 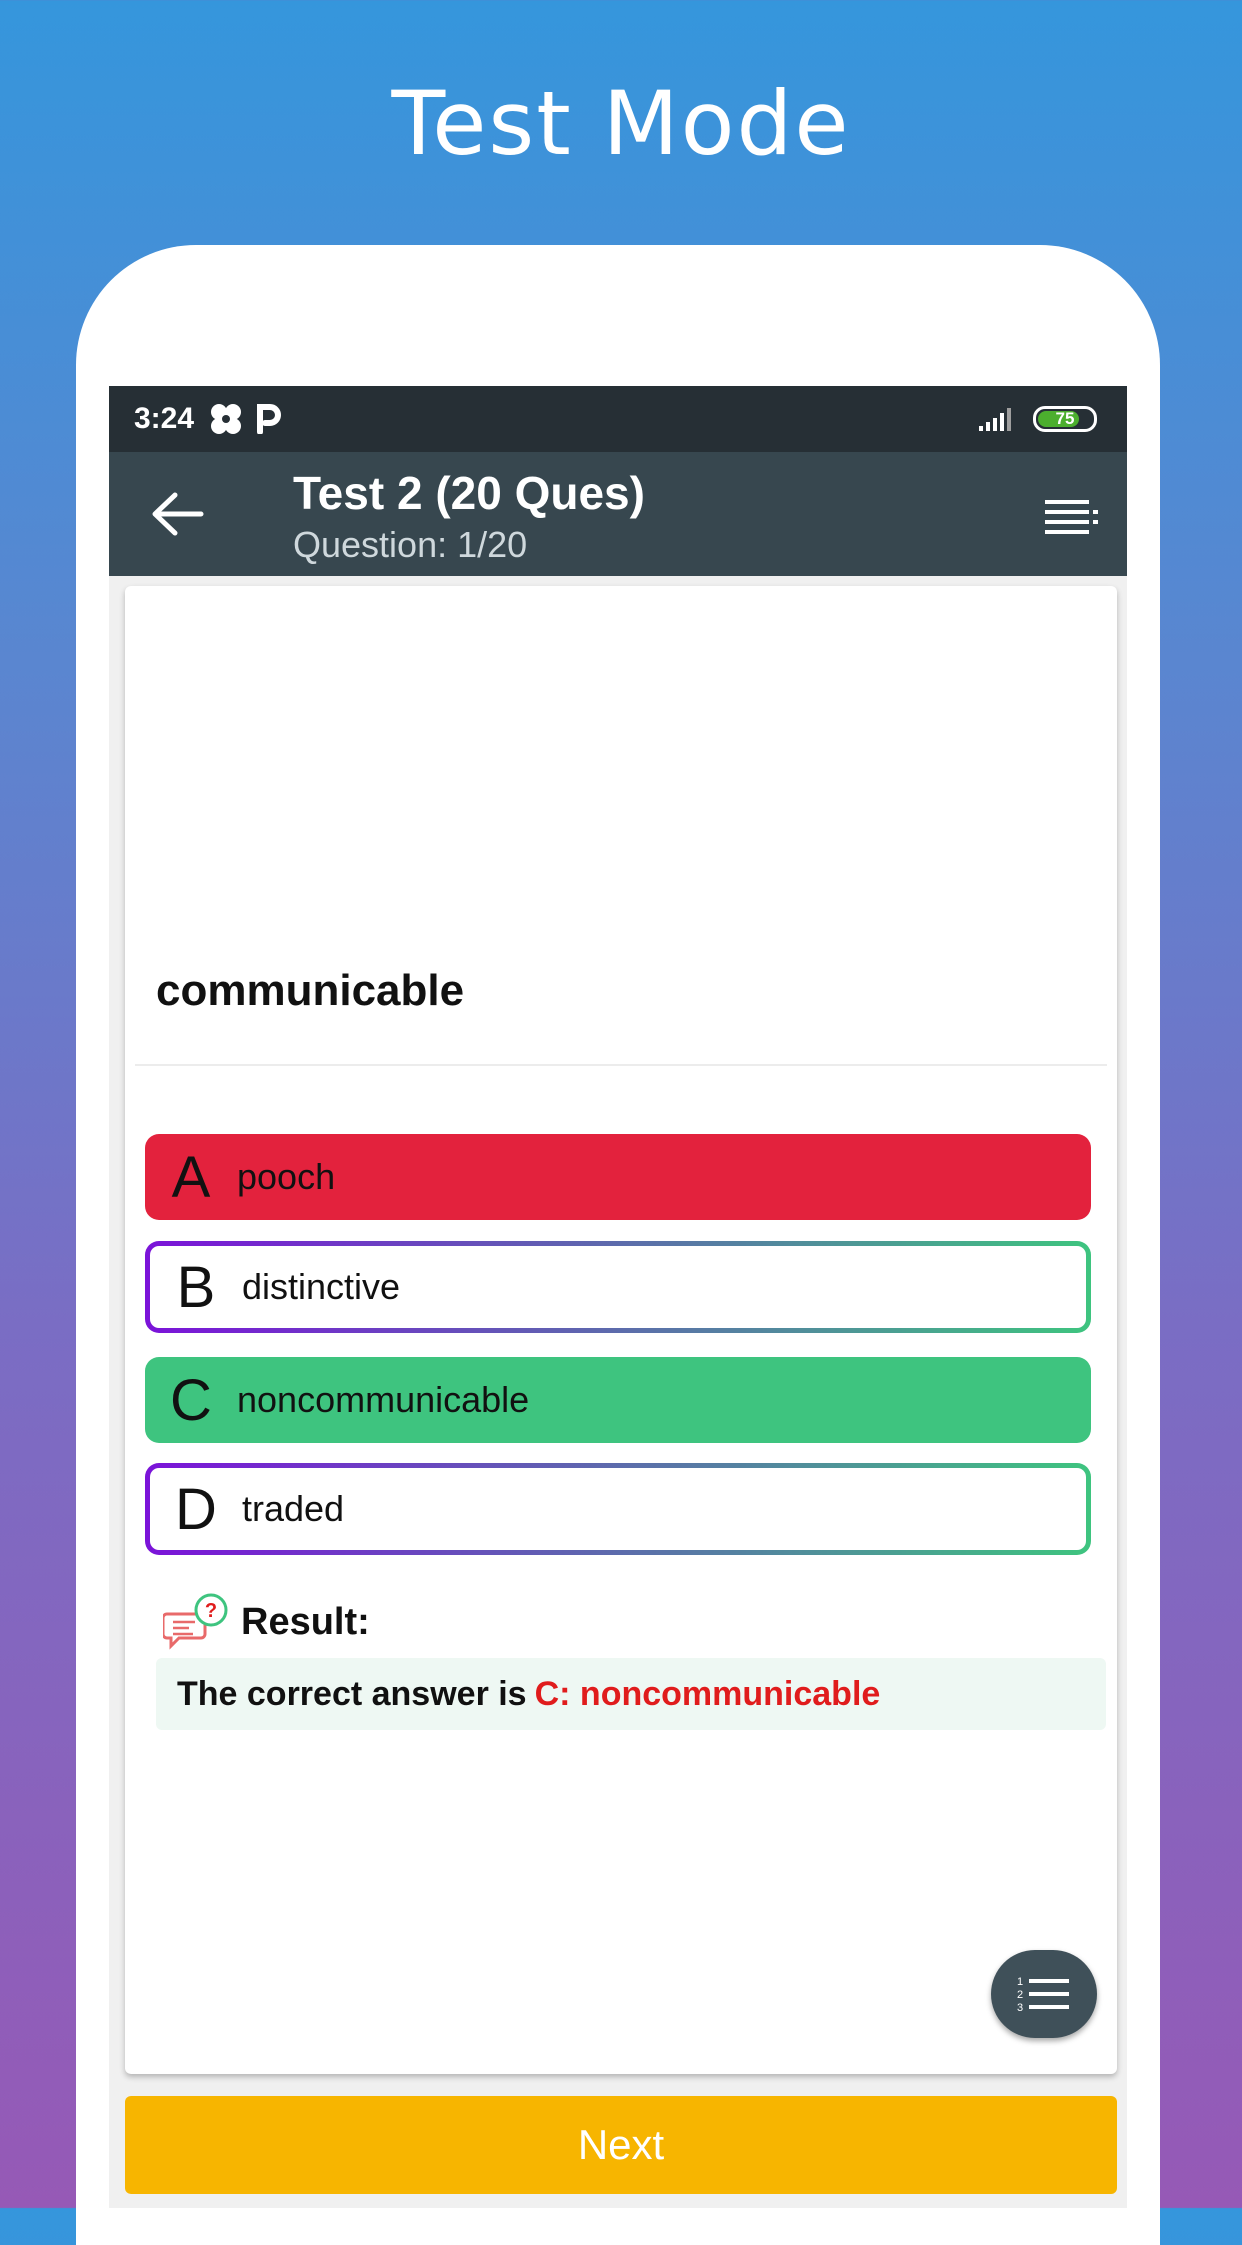 What do you see at coordinates (177, 514) in the screenshot?
I see `back-arrow-icon` at bounding box center [177, 514].